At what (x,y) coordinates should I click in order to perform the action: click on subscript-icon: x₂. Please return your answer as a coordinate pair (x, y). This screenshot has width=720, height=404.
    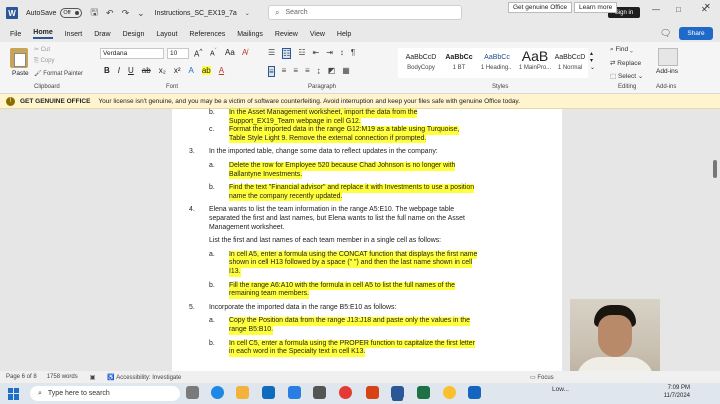
    Looking at the image, I should click on (162, 70).